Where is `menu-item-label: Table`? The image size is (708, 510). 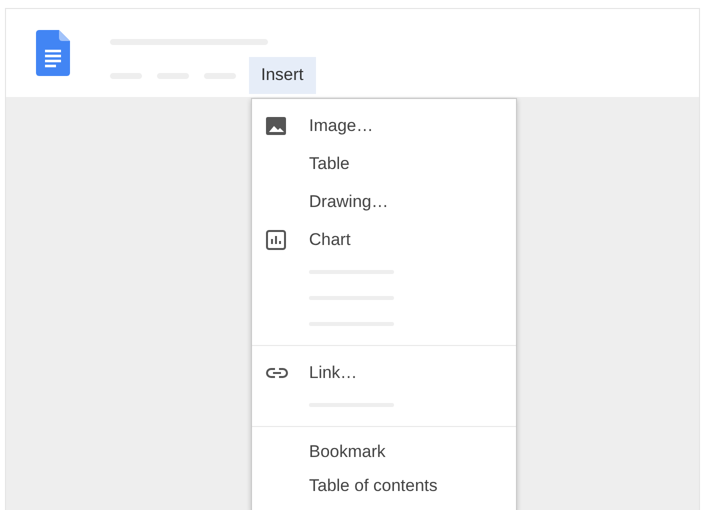
menu-item-label: Table is located at coordinates (329, 164).